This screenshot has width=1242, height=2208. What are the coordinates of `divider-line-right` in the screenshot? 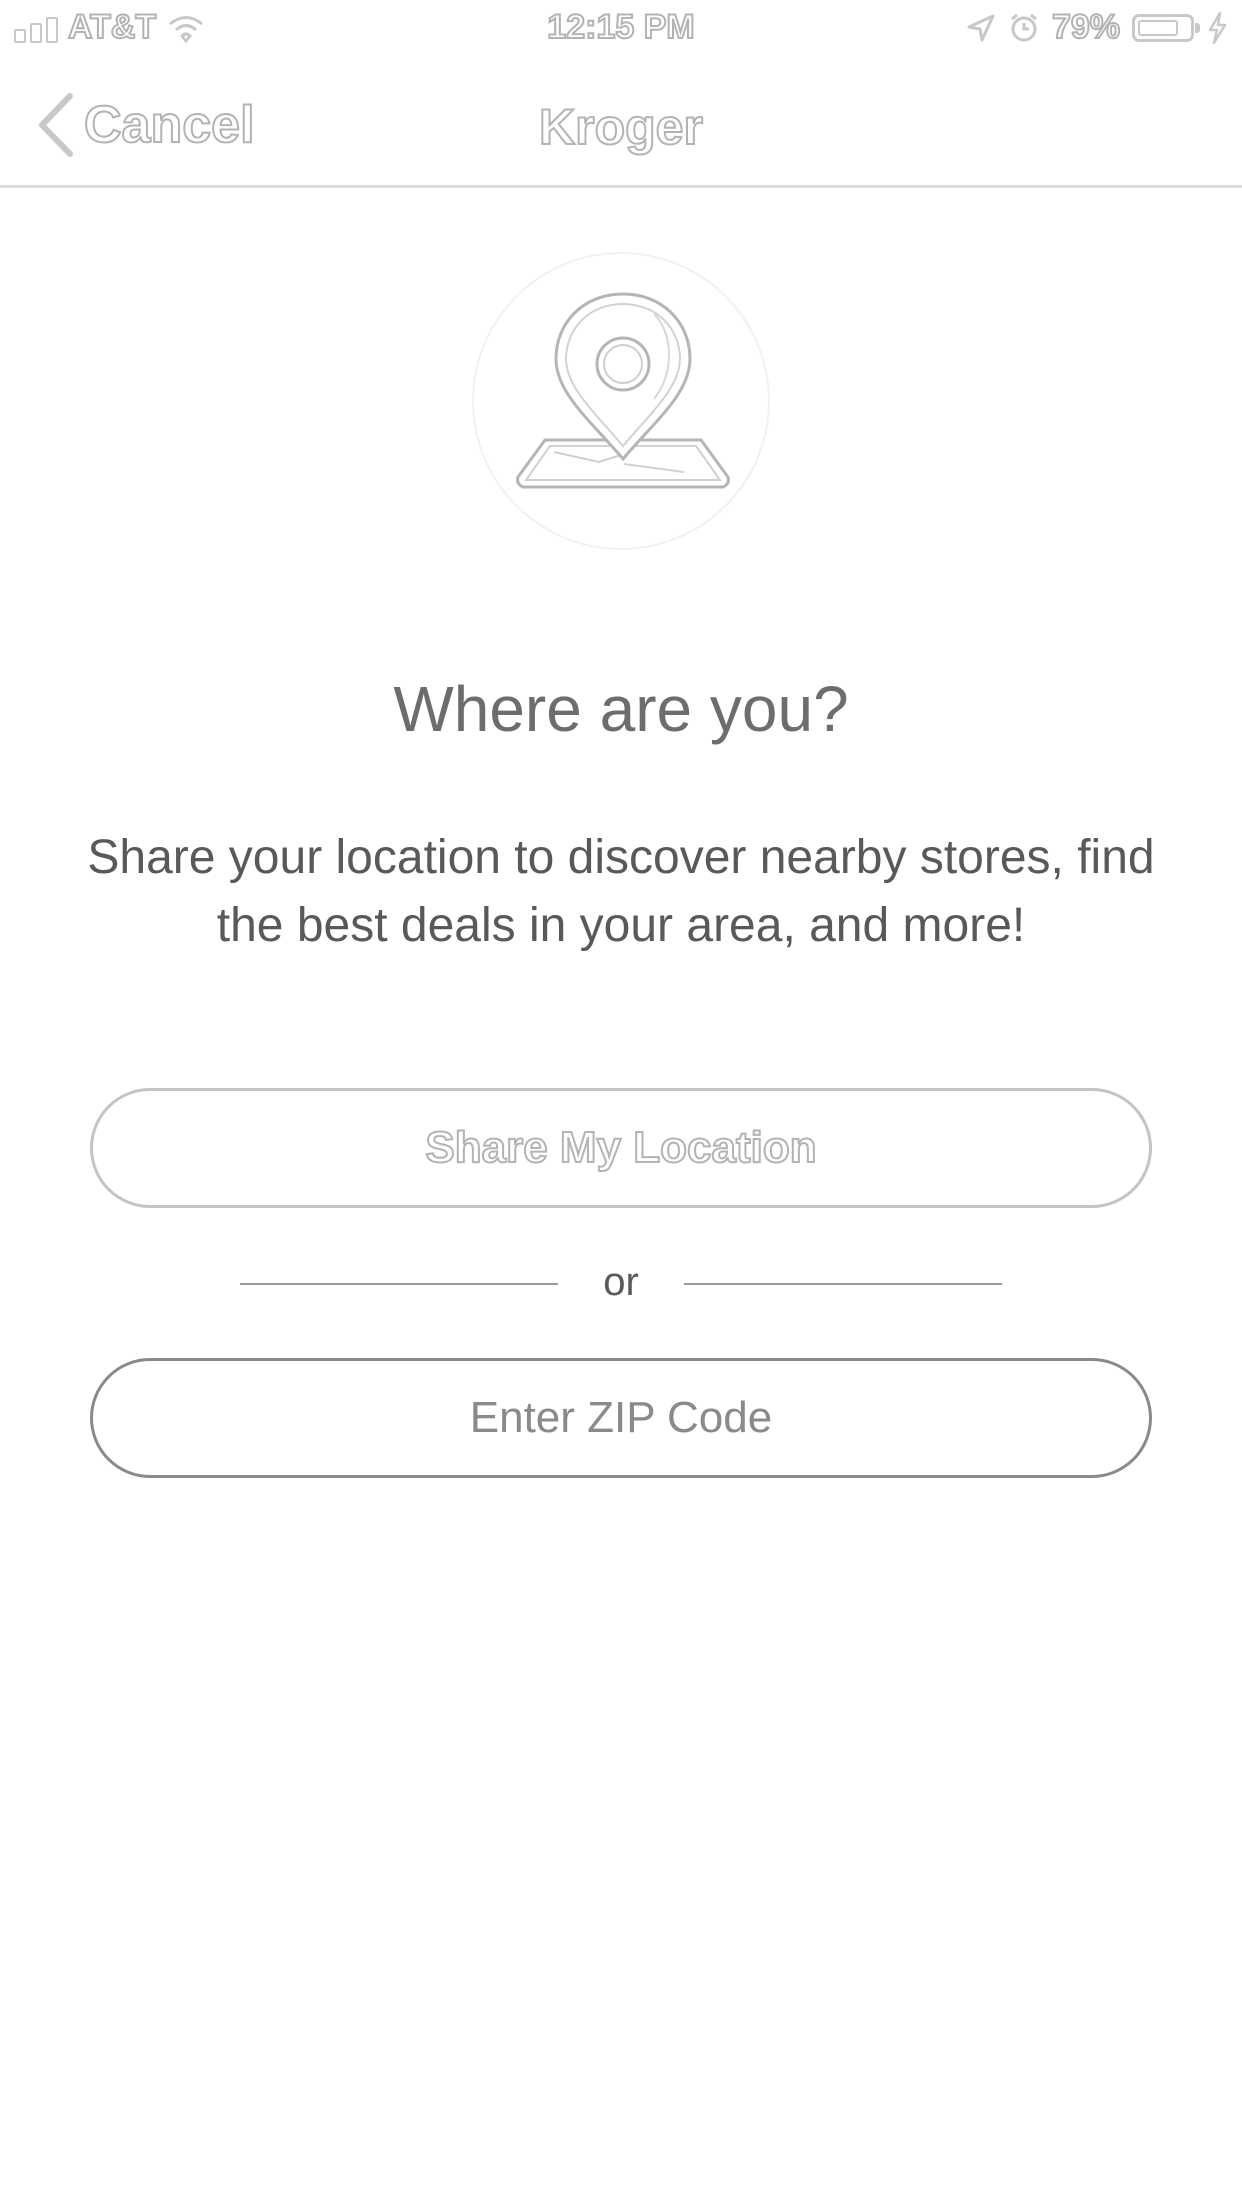 It's located at (843, 1284).